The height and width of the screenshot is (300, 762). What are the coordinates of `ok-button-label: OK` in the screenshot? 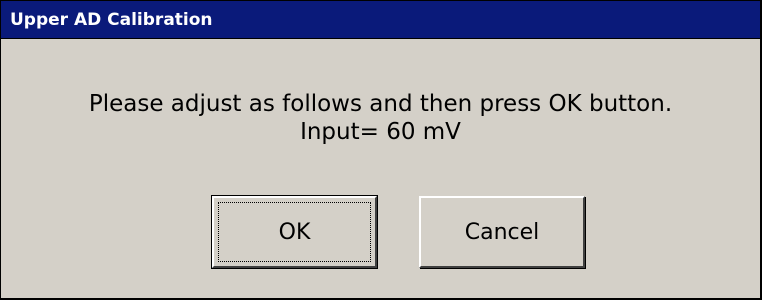 It's located at (294, 232).